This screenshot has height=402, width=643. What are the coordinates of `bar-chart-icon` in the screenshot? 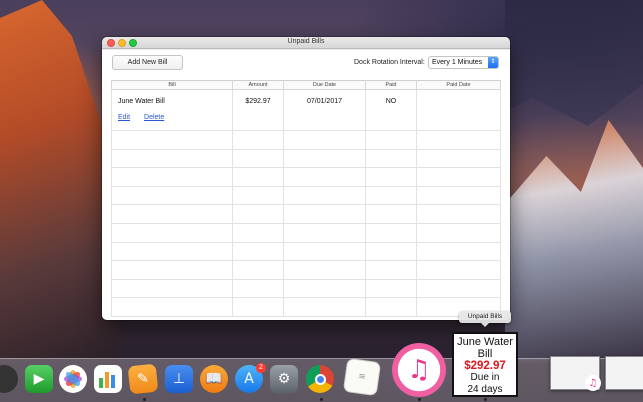 It's located at (107, 380).